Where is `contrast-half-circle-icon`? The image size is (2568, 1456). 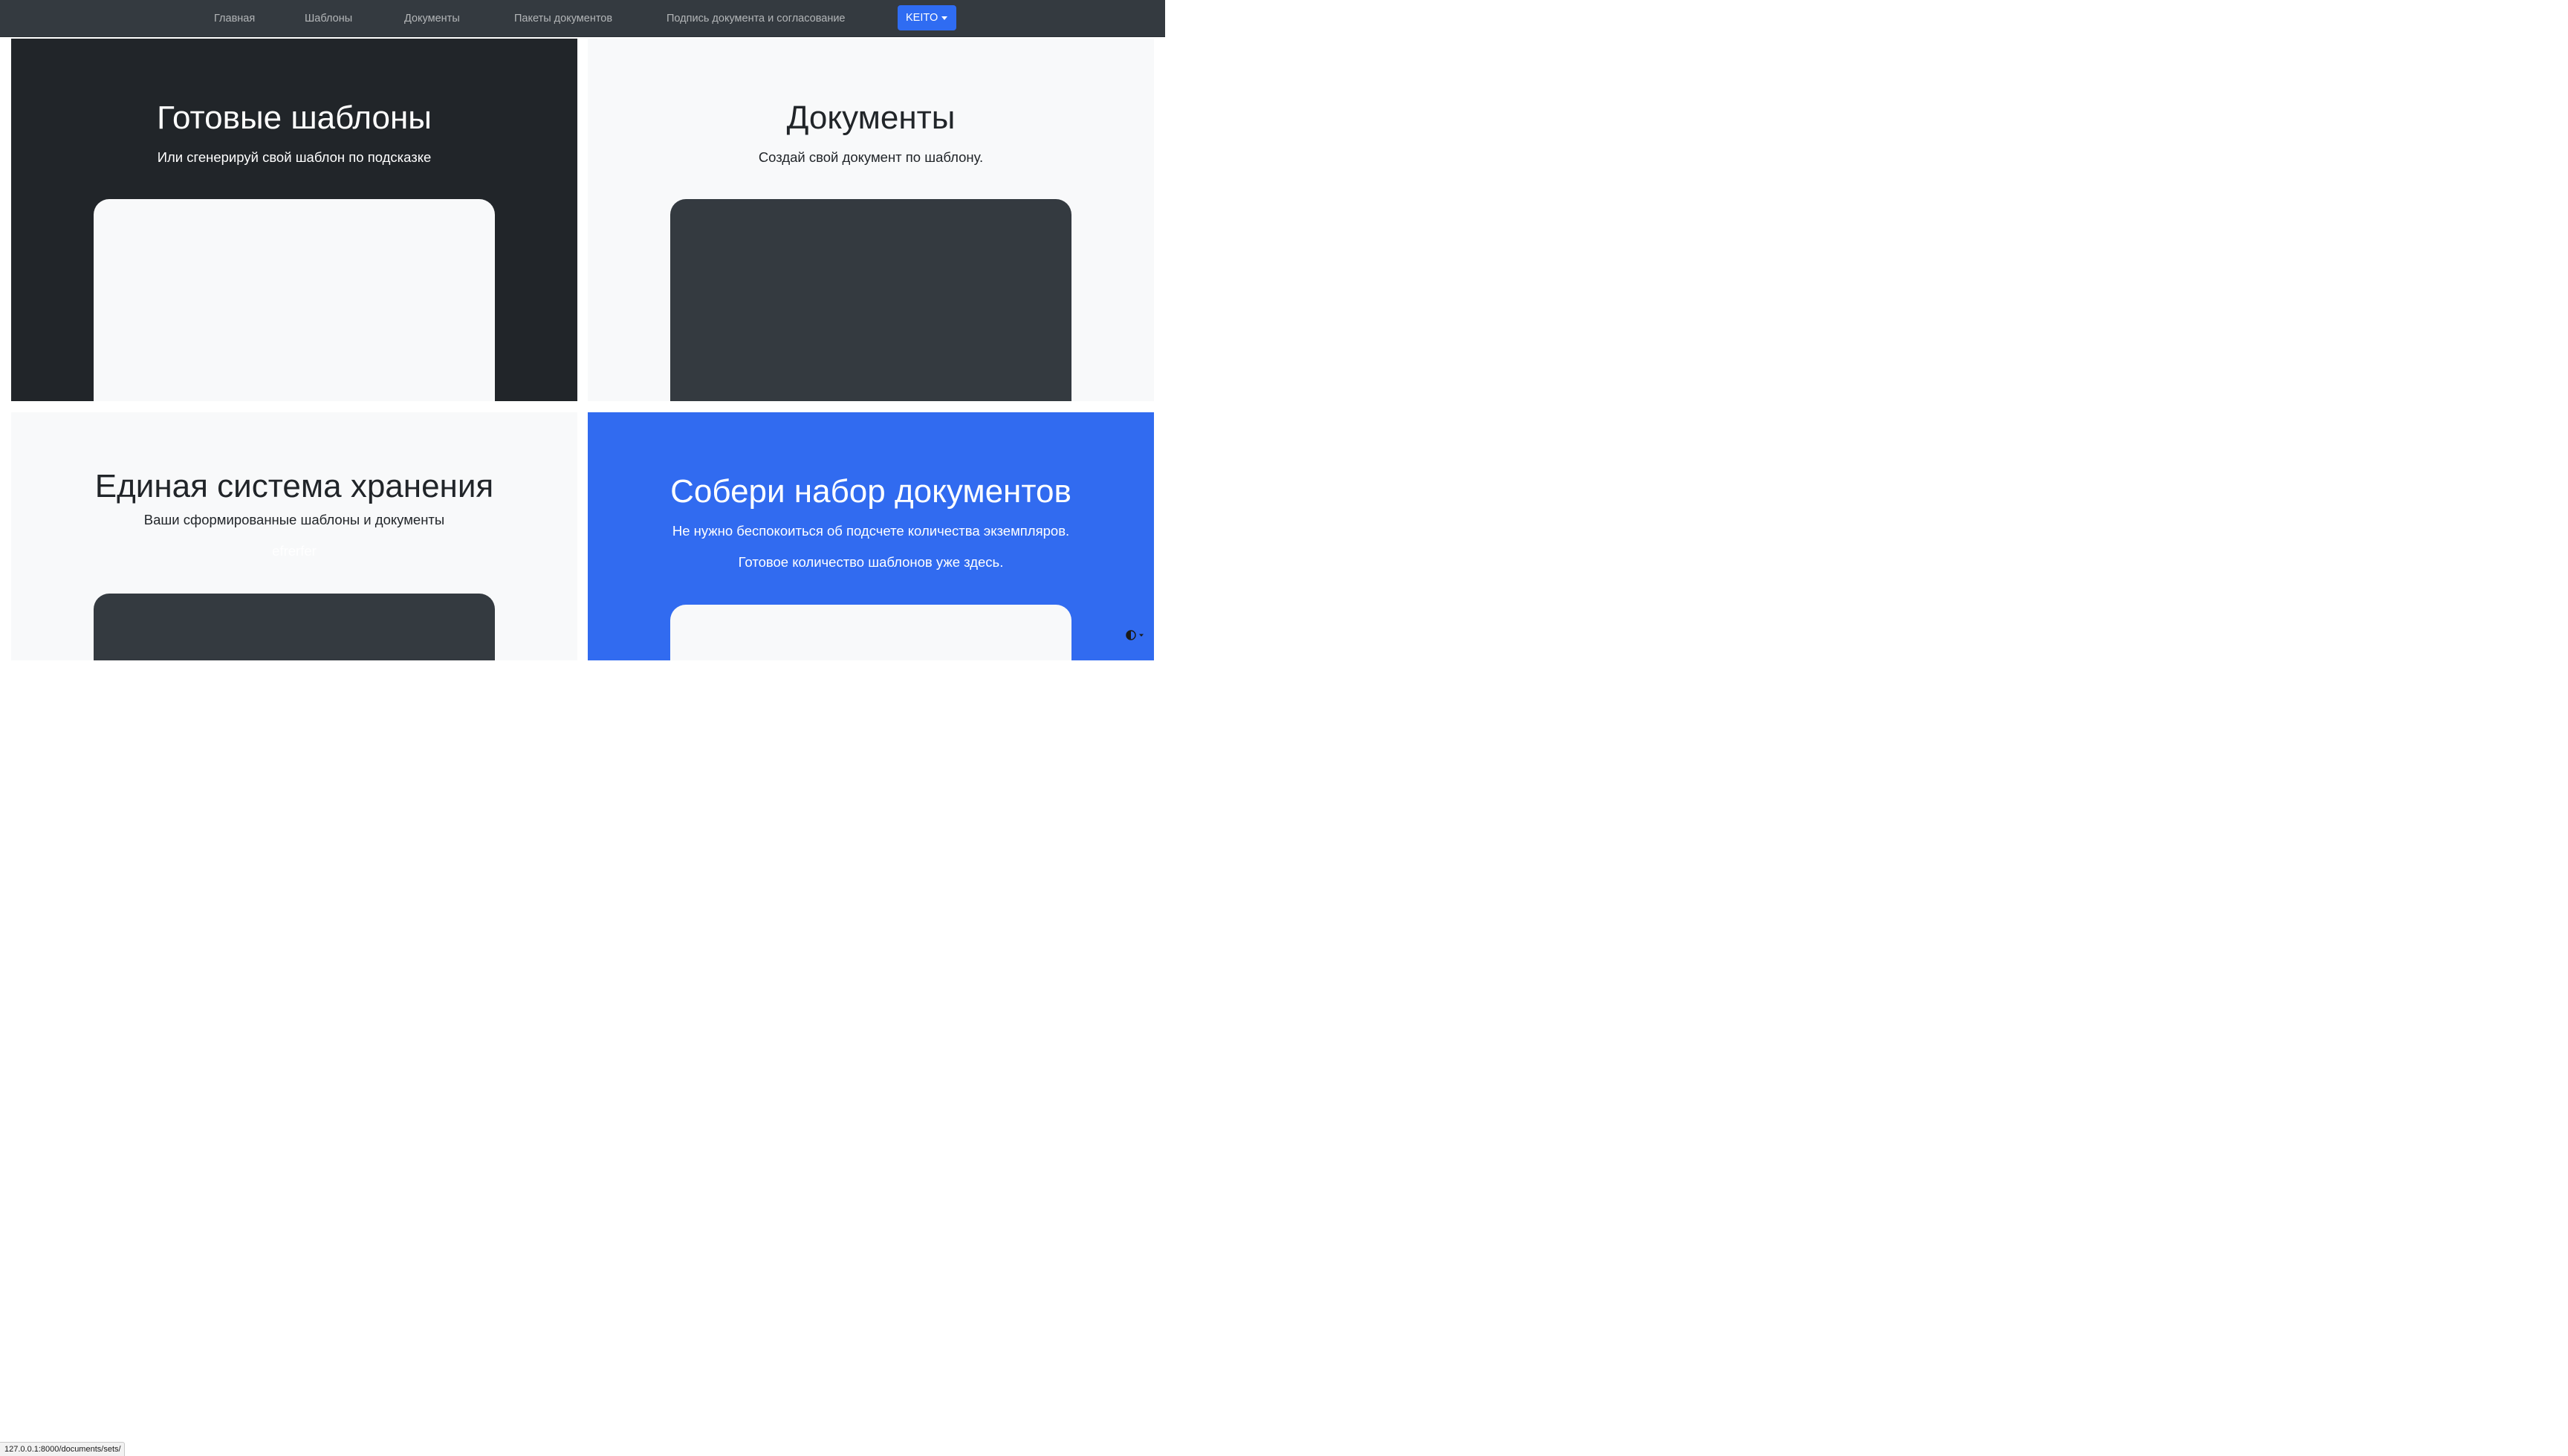
contrast-half-circle-icon is located at coordinates (1135, 635).